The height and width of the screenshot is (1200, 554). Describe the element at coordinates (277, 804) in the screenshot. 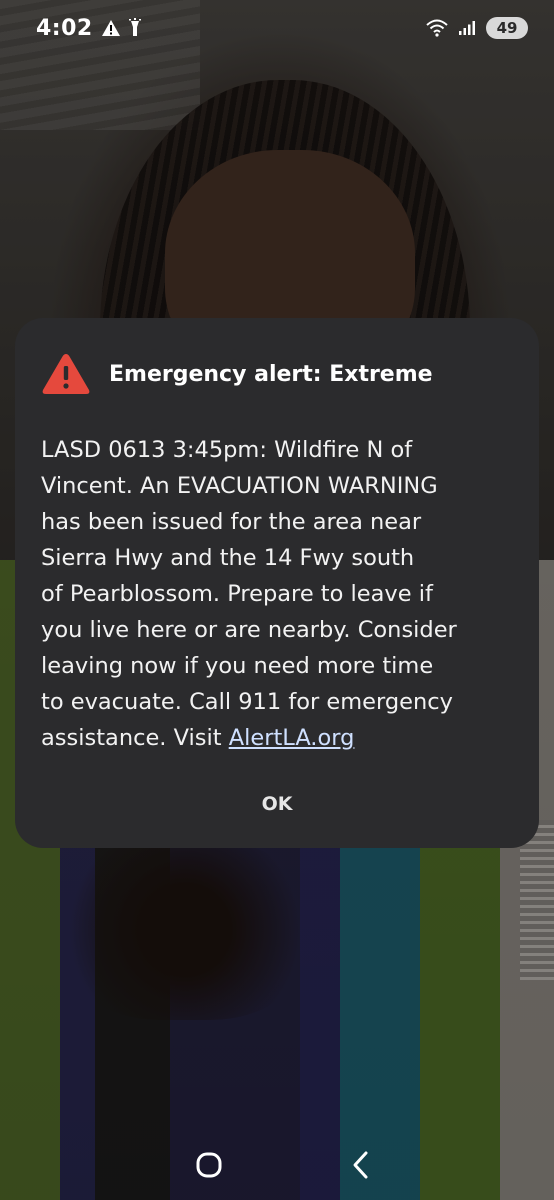

I see `ok-button: OK` at that location.